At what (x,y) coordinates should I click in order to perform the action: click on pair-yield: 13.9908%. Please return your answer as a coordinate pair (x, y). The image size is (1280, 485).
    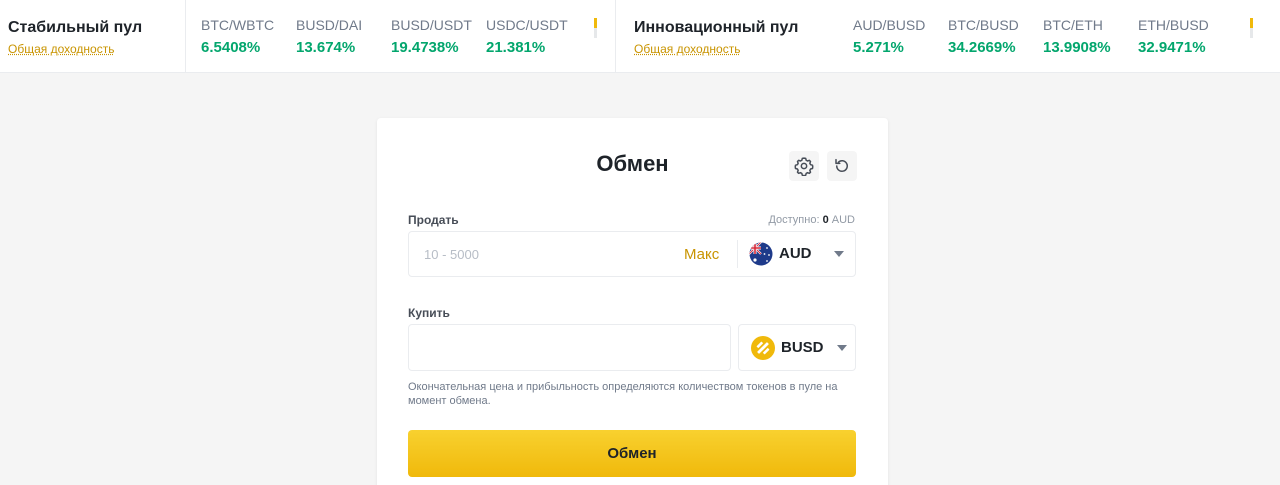
    Looking at the image, I should click on (1077, 47).